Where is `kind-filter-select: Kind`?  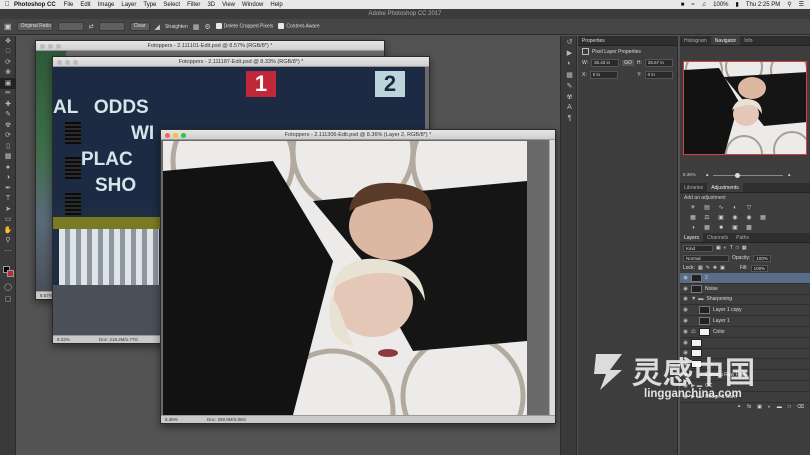 kind-filter-select: Kind is located at coordinates (698, 248).